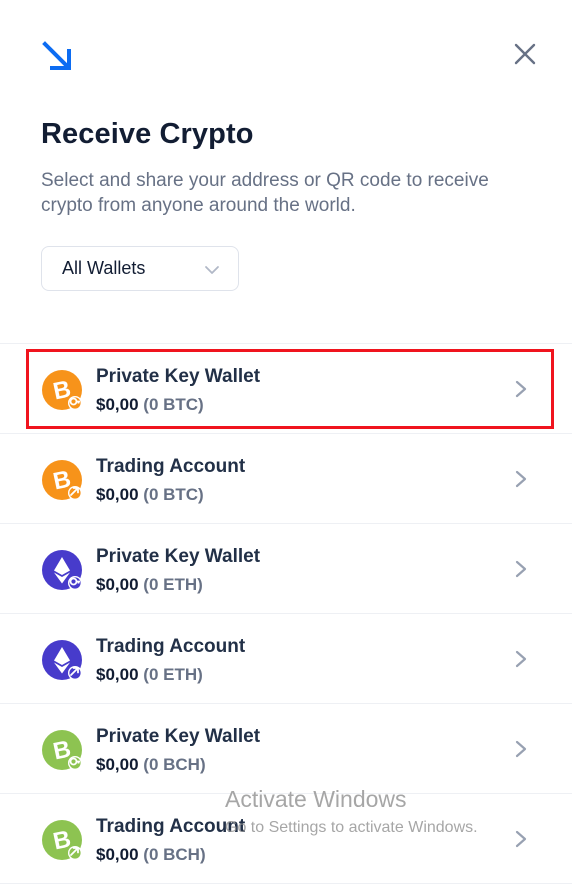  Describe the element at coordinates (286, 479) in the screenshot. I see `wallet-row: B Trading Account $0,00 (0 BTC)` at that location.